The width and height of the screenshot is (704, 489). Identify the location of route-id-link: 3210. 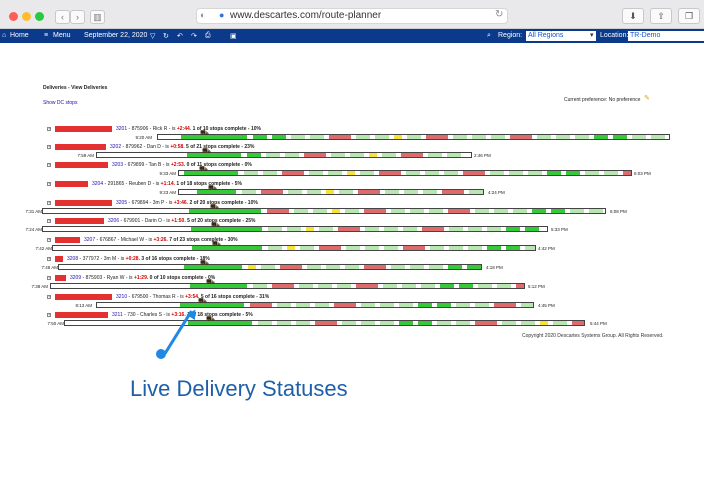
(121, 297).